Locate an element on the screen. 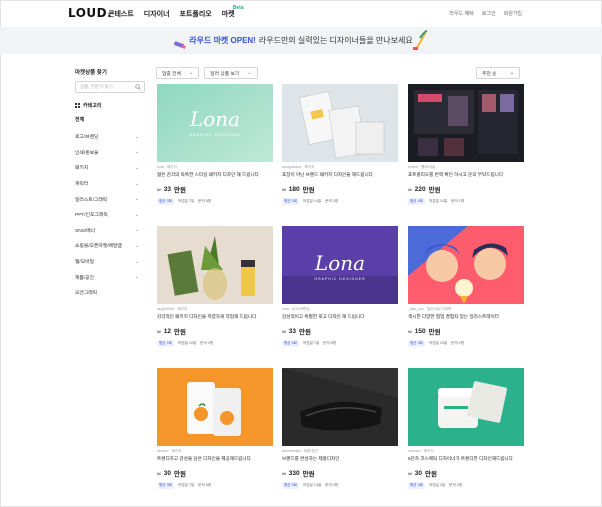 The height and width of the screenshot is (507, 602). category-item: 일러스트/그래픽 ⌄ is located at coordinates (111, 199).